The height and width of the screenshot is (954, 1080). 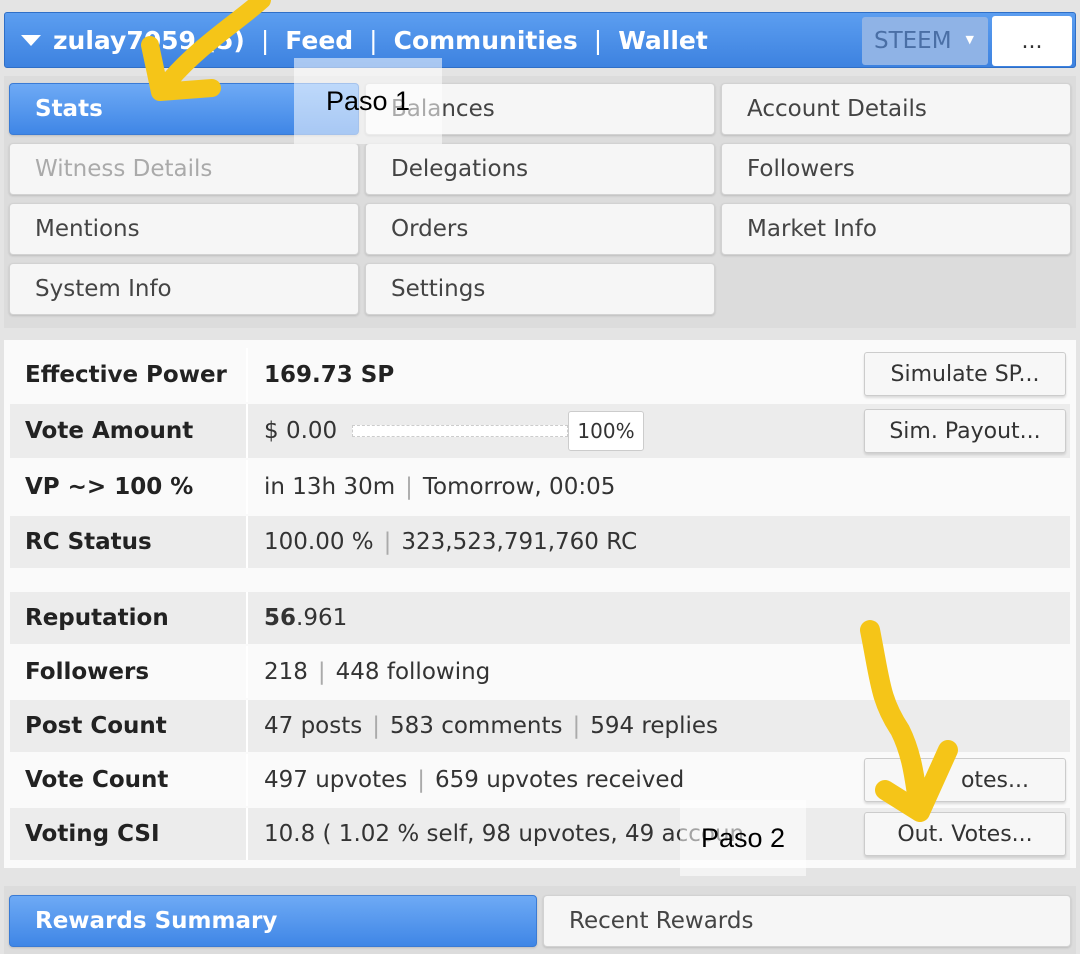 What do you see at coordinates (896, 169) in the screenshot?
I see `menu-followers-button: Followers` at bounding box center [896, 169].